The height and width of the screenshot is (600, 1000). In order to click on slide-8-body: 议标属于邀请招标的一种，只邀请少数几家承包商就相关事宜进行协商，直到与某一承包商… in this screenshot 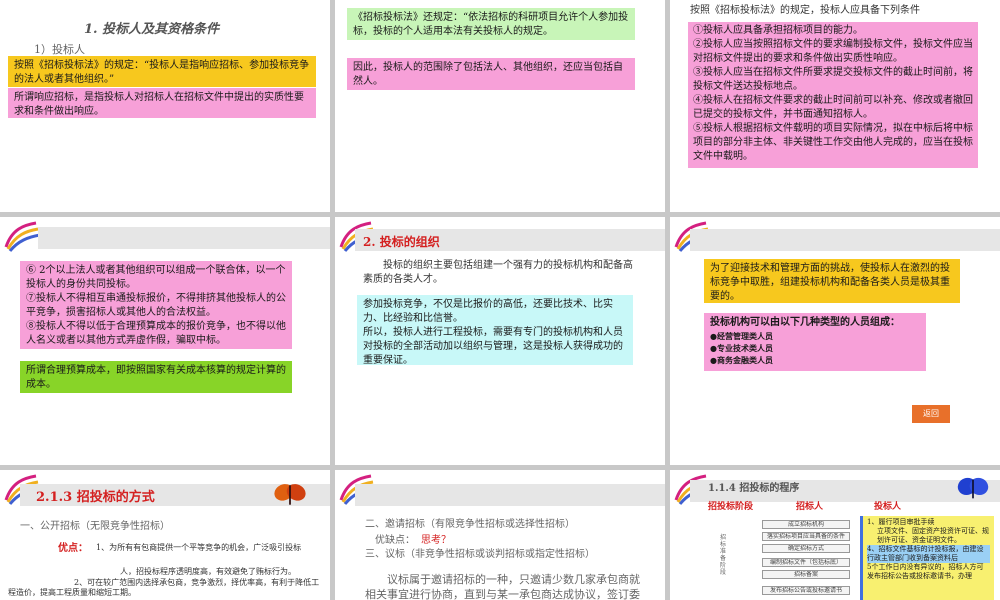, I will do `click(502, 586)`.